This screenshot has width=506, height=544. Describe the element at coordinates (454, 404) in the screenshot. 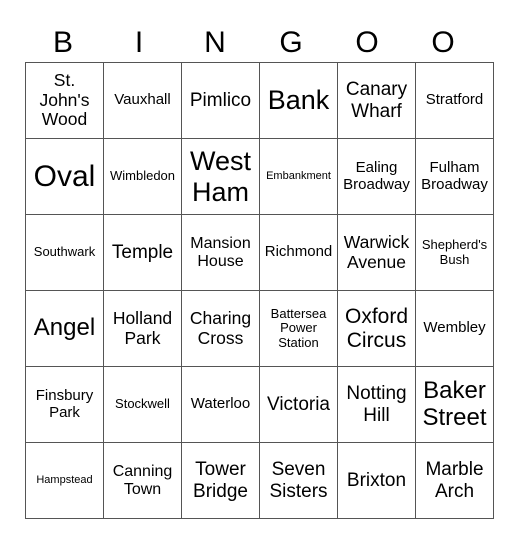

I see `bingo-cell: Baker Street` at that location.